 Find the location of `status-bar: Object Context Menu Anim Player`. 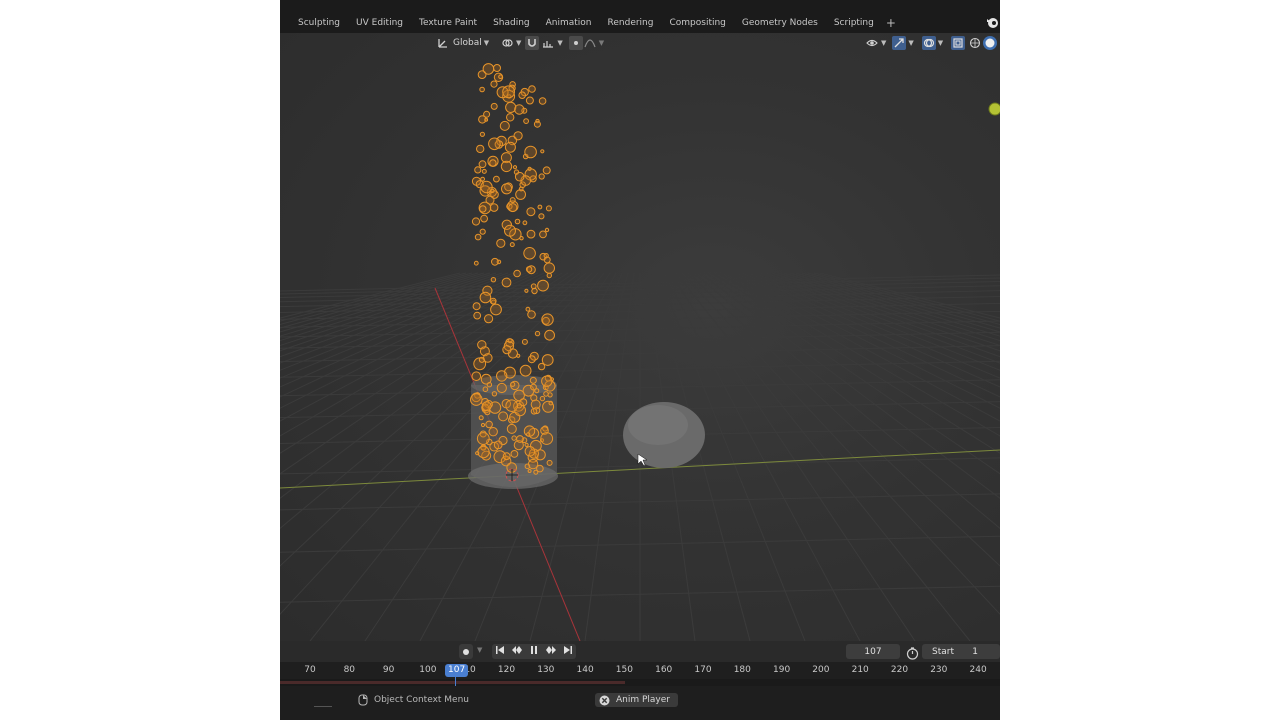

status-bar: Object Context Menu Anim Player is located at coordinates (640, 703).